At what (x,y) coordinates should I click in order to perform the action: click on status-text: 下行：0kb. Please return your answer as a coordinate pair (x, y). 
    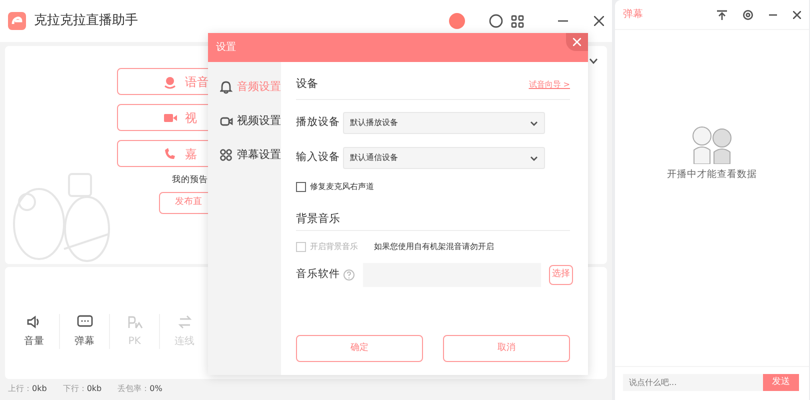
    Looking at the image, I should click on (82, 389).